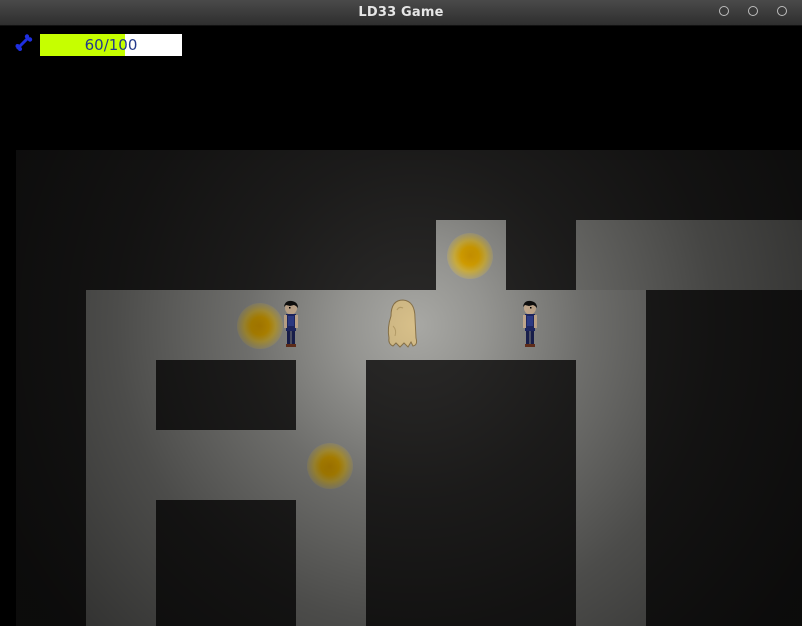 This screenshot has height=626, width=802. I want to click on ghost-monster, so click(402, 324).